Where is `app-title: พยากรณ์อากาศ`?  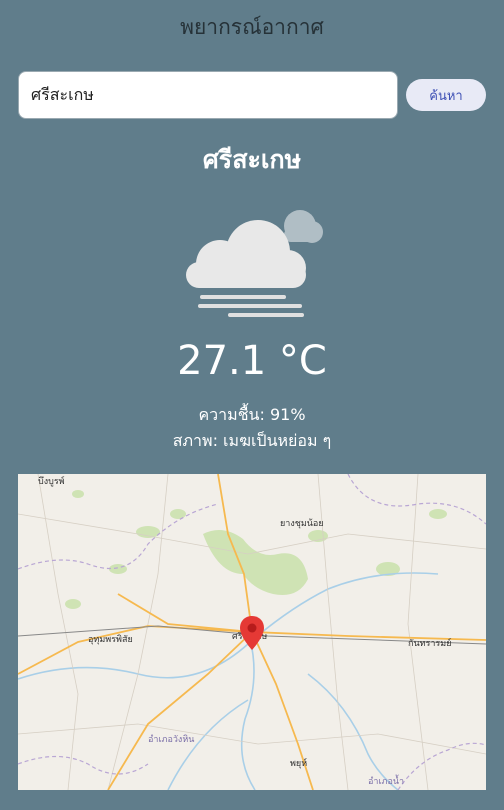
app-title: พยากรณ์อากาศ is located at coordinates (252, 26).